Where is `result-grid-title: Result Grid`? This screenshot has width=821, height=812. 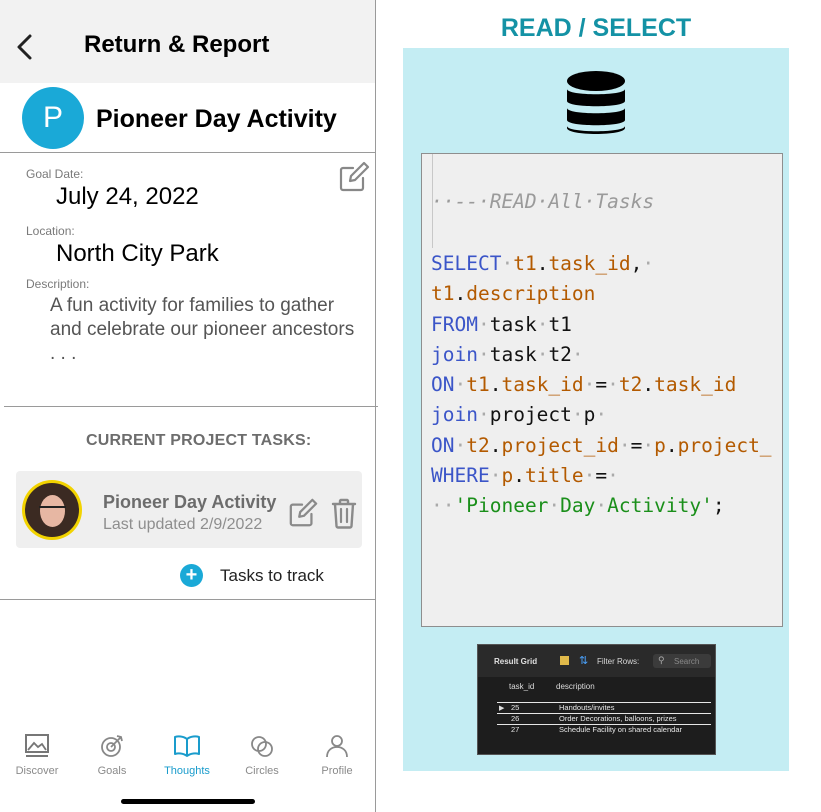
result-grid-title: Result Grid is located at coordinates (516, 661).